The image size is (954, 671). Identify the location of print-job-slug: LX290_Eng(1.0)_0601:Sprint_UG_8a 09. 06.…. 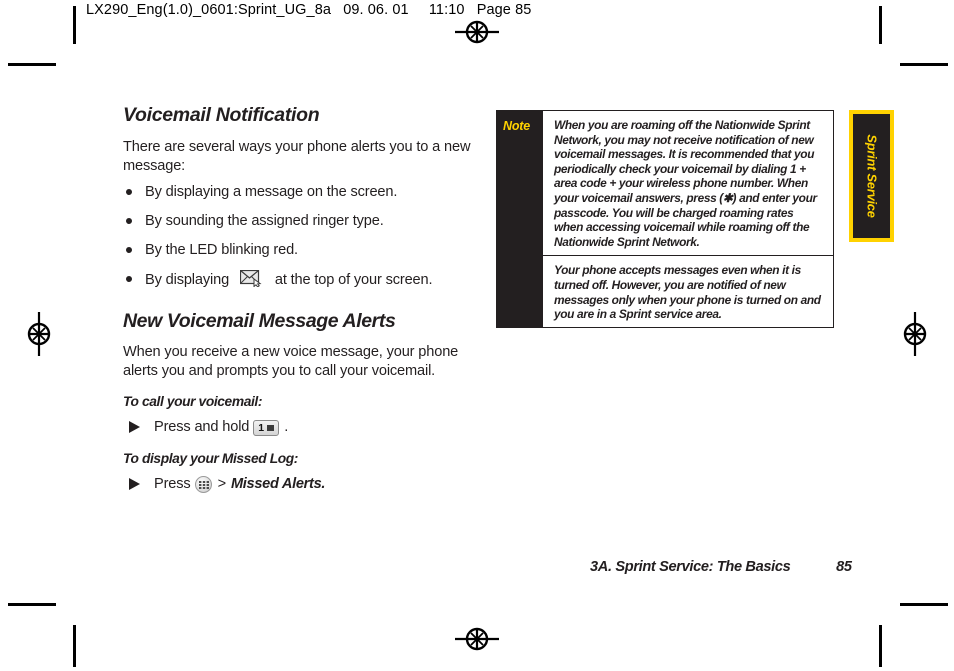
(308, 10).